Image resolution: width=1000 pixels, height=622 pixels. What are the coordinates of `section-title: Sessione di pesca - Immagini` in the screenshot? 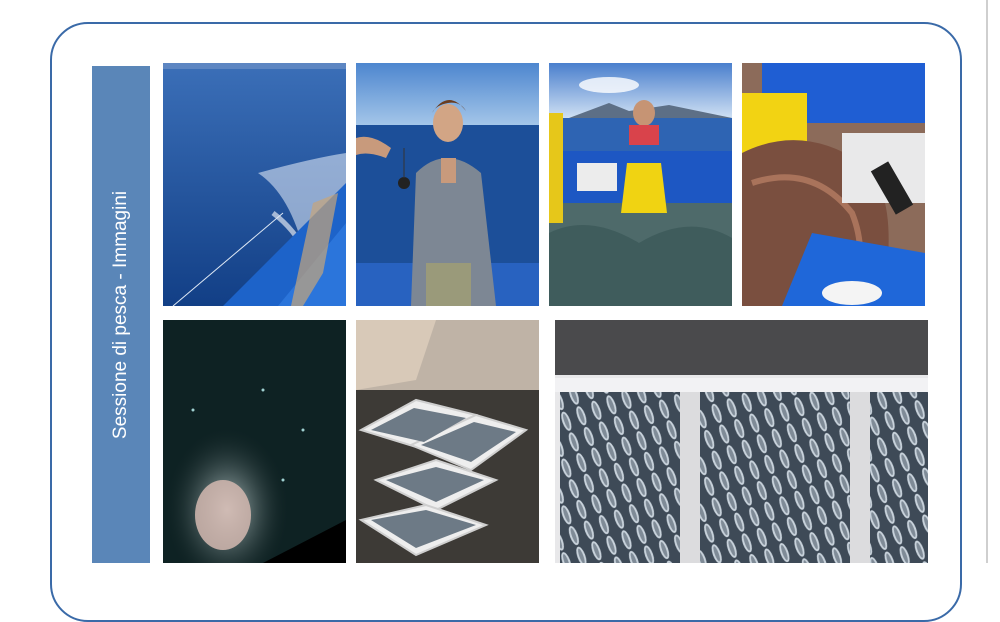 It's located at (120, 314).